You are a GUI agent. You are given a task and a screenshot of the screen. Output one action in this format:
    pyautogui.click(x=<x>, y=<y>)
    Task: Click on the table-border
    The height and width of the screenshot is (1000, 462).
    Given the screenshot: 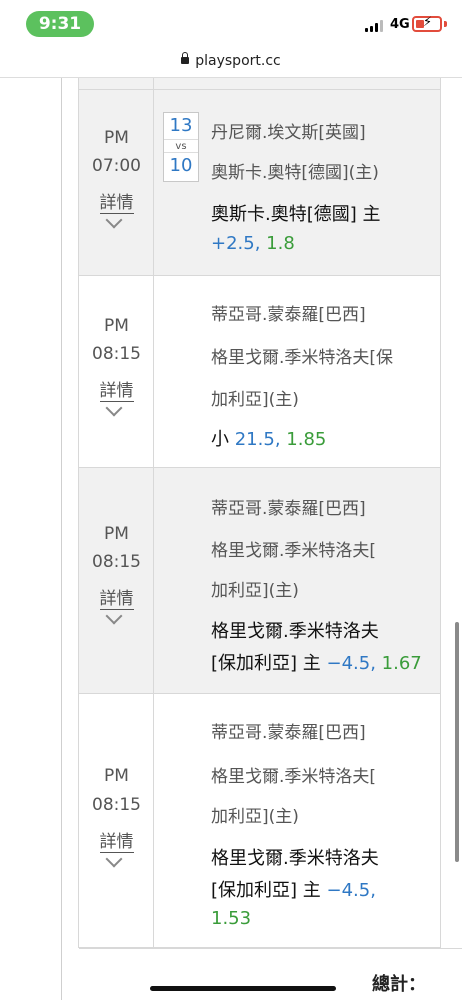 What is the action you would take?
    pyautogui.click(x=440, y=513)
    